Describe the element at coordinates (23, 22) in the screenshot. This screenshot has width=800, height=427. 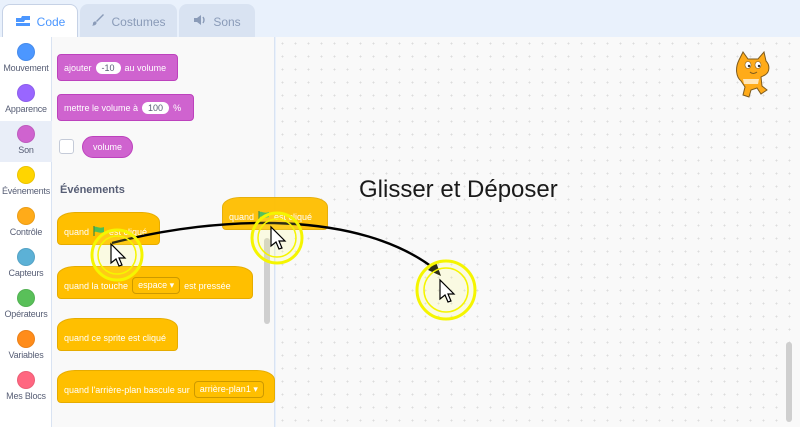
I see `code-icon` at that location.